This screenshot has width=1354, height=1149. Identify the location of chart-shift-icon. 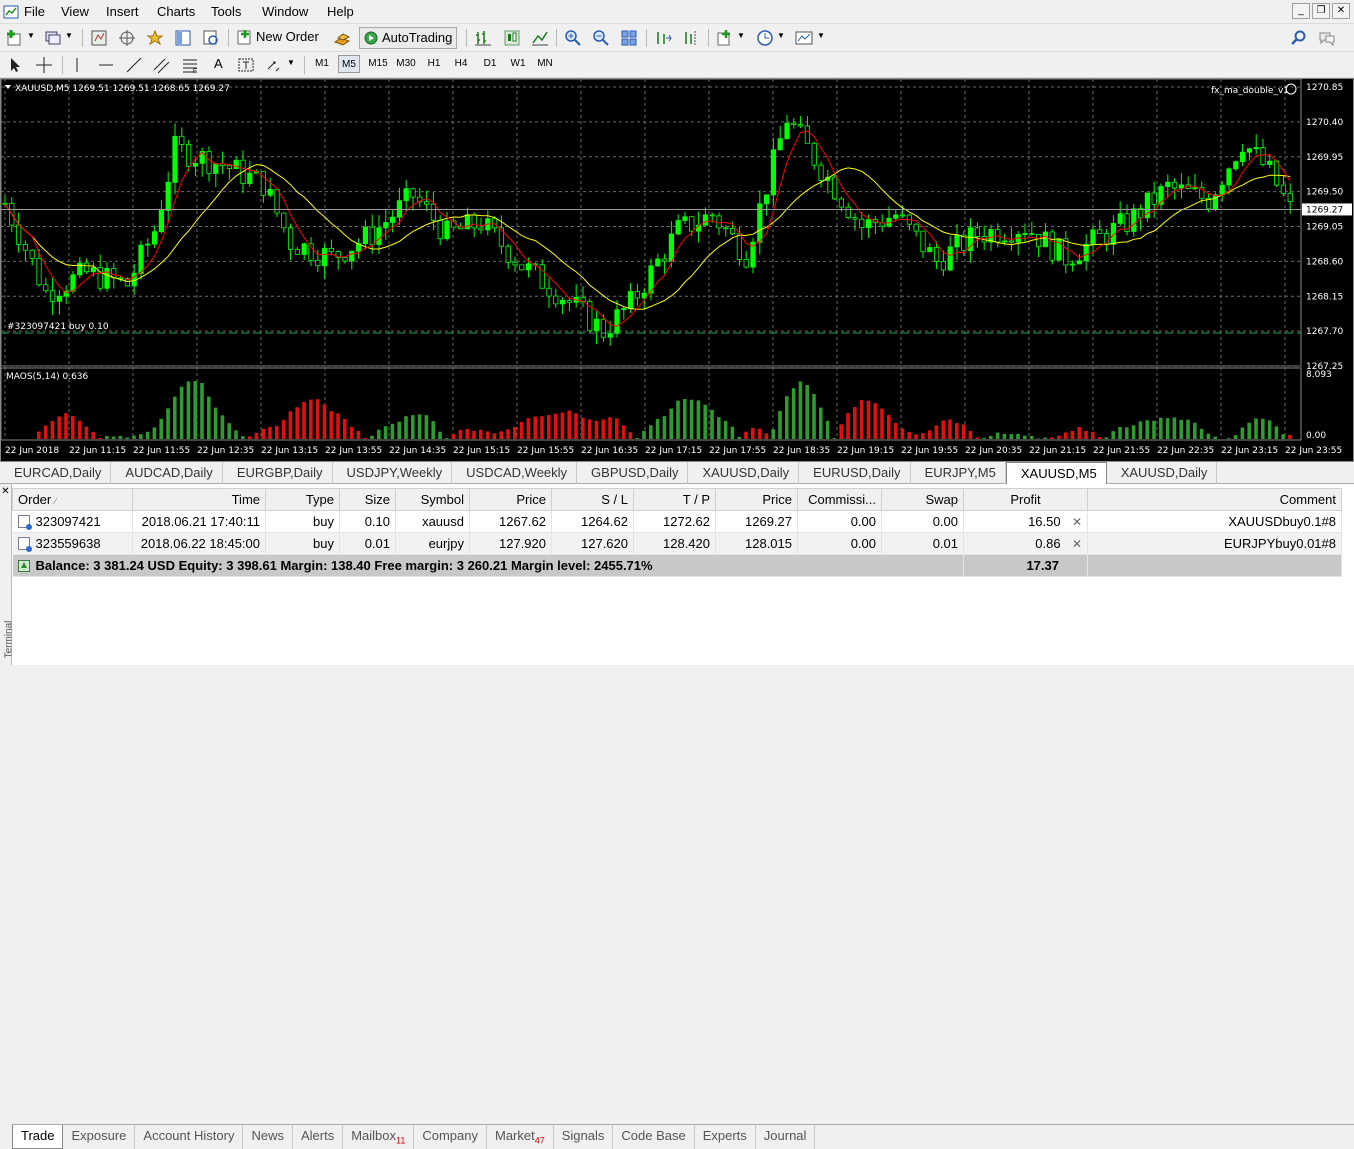
(691, 38).